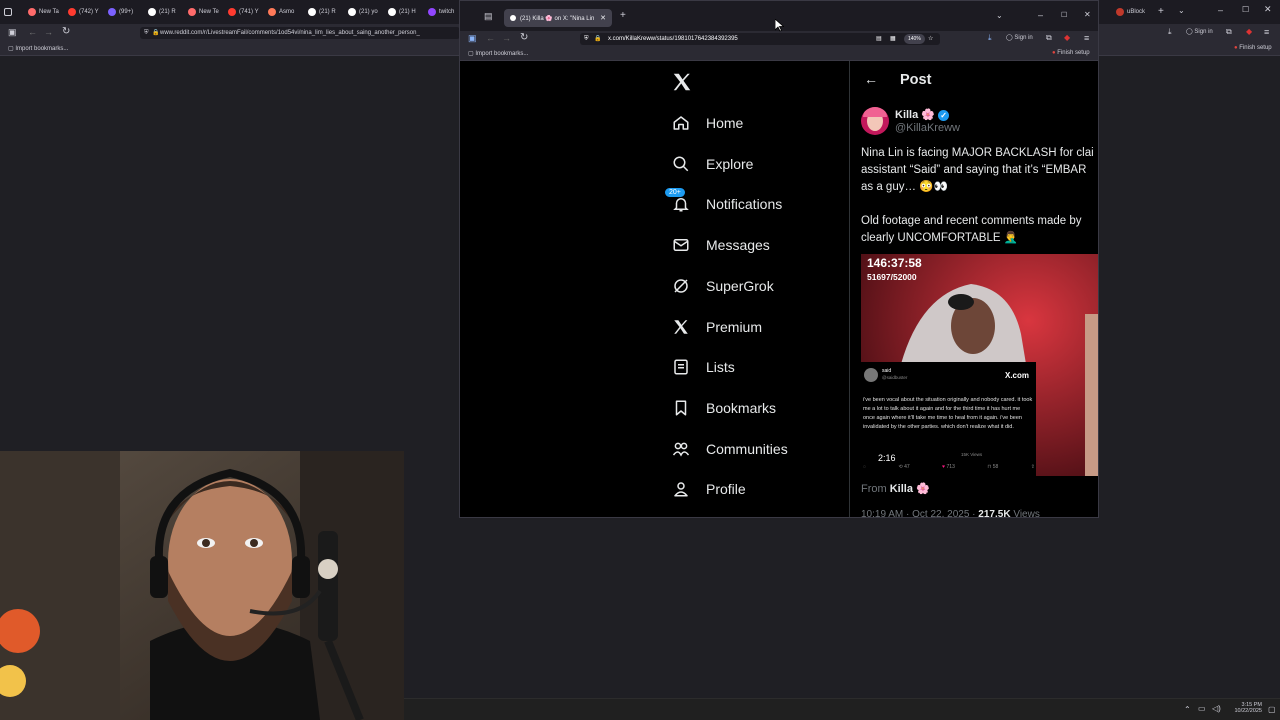 This screenshot has width=1280, height=720. I want to click on star-icon: ☆, so click(930, 39).